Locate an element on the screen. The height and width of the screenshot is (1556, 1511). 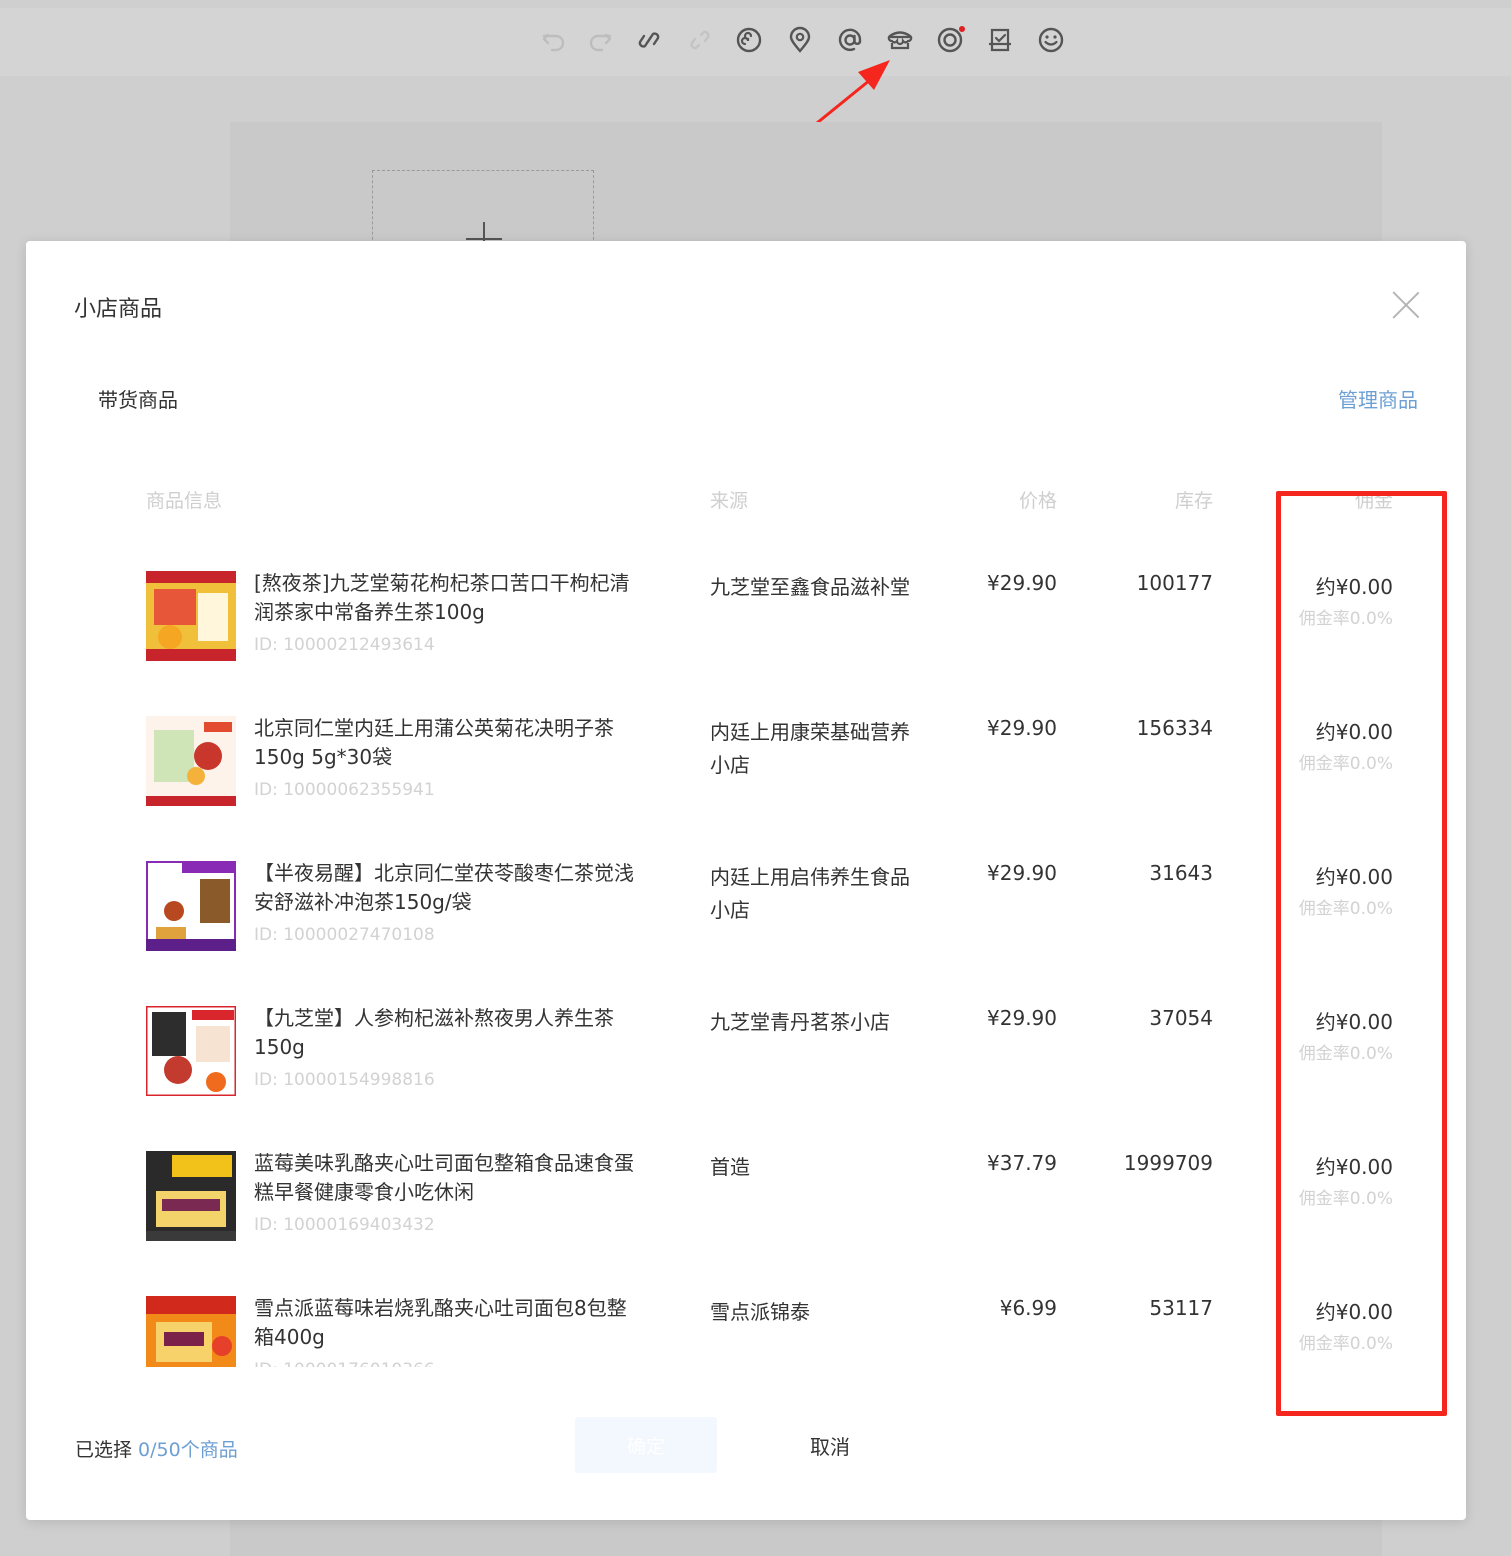
product-id: ID: 10000176010366 is located at coordinates (344, 1363).